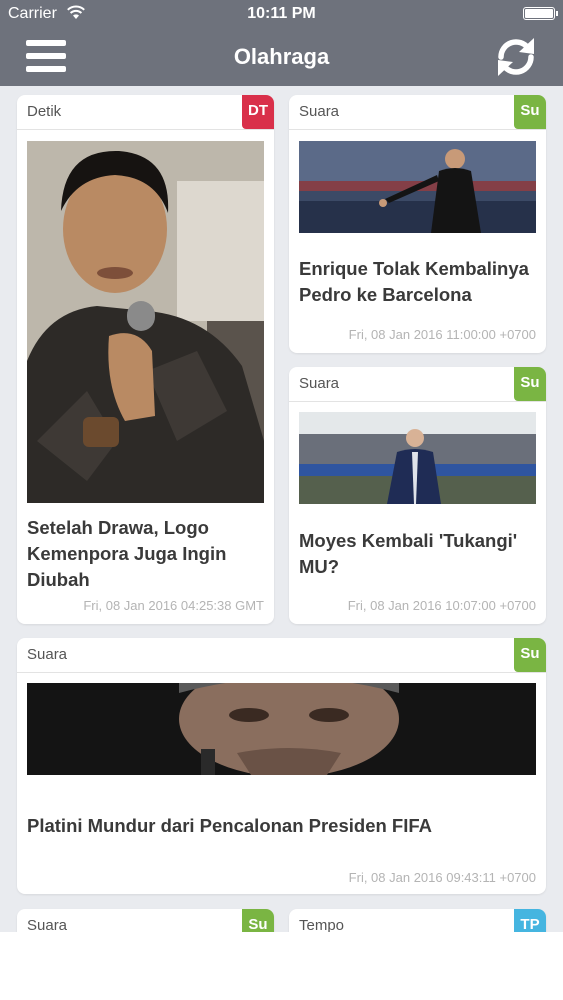 Image resolution: width=563 pixels, height=1000 pixels. Describe the element at coordinates (258, 112) in the screenshot. I see `source-badge: DT` at that location.